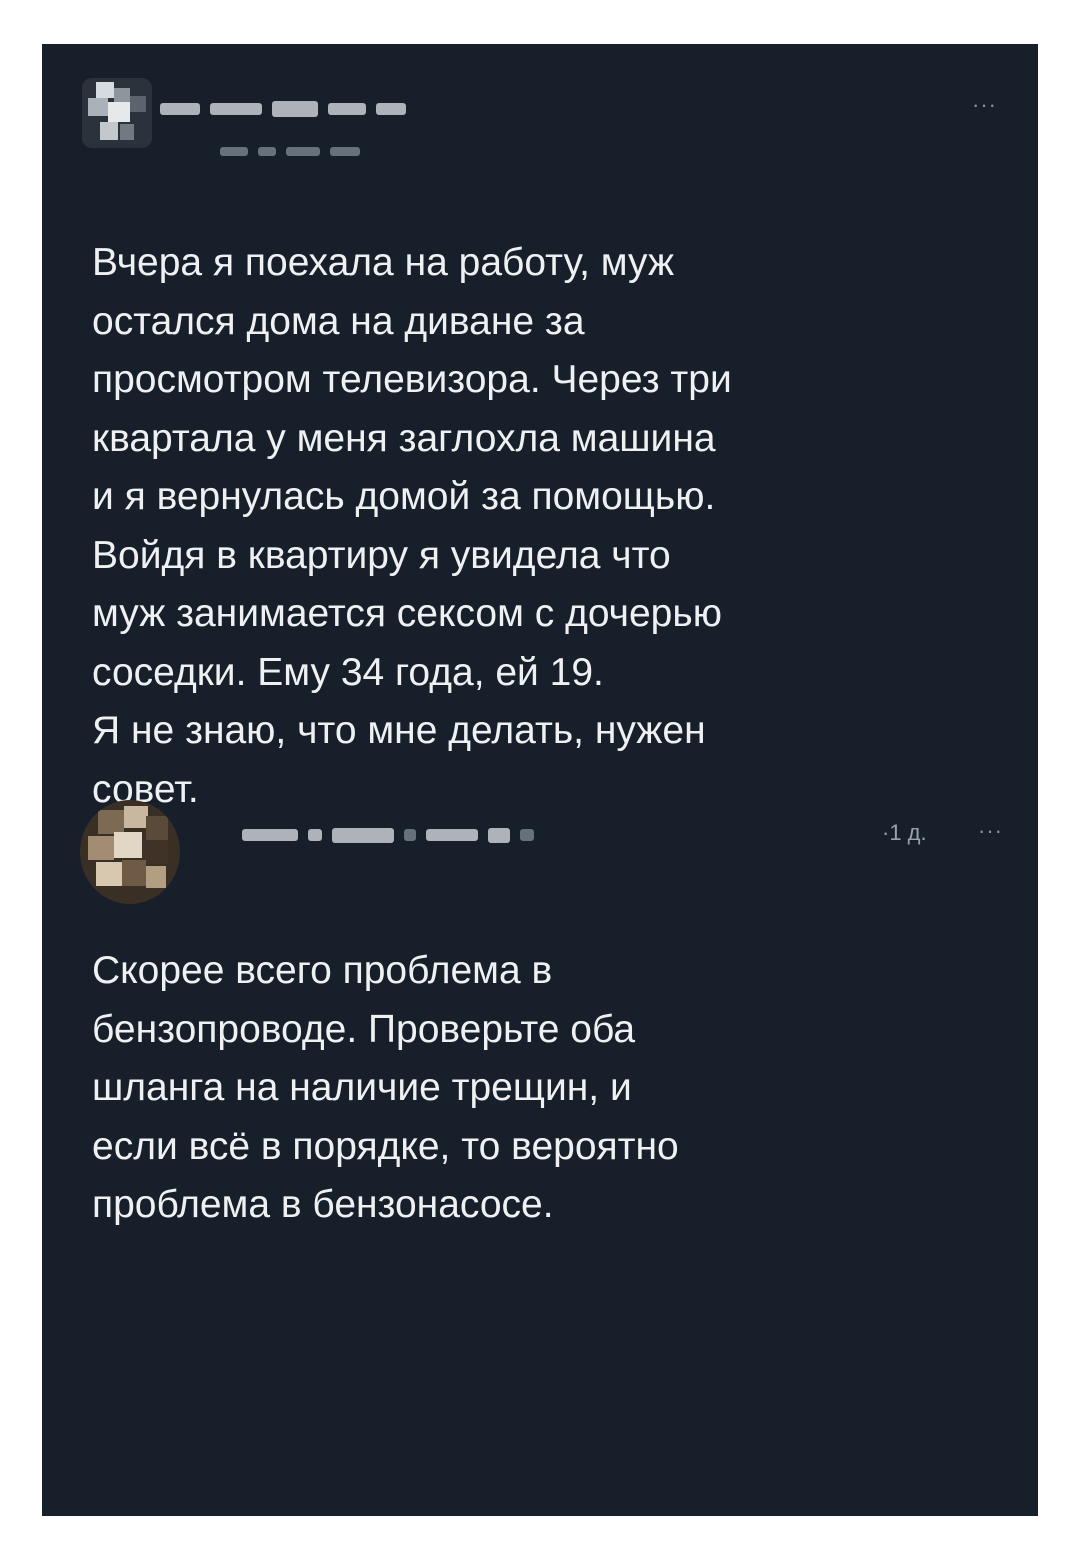 Image resolution: width=1080 pixels, height=1551 pixels. Describe the element at coordinates (984, 105) in the screenshot. I see `post-options-icon: ···` at that location.